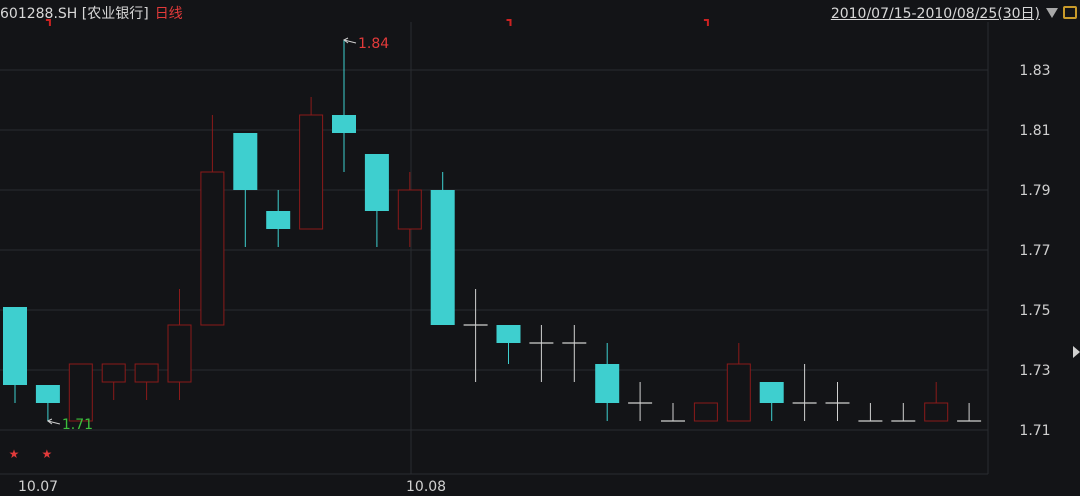 This screenshot has width=1080, height=496. Describe the element at coordinates (1034, 131) in the screenshot. I see `y-tick-label: 1.81` at that location.